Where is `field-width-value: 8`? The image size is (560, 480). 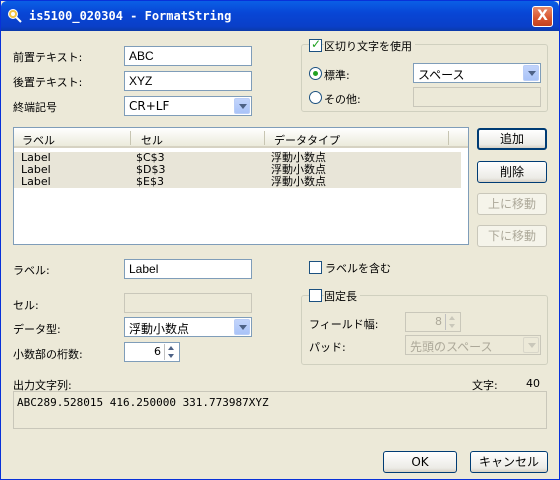
field-width-value: 8 is located at coordinates (438, 321).